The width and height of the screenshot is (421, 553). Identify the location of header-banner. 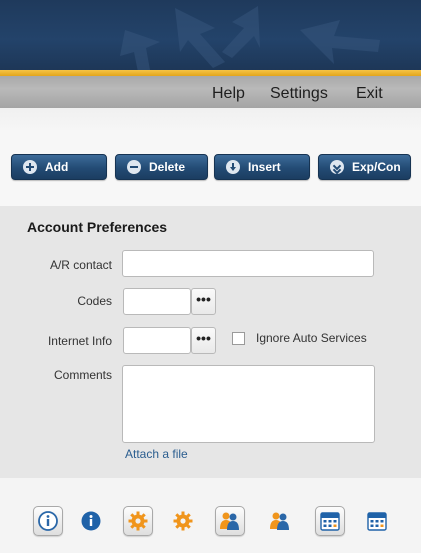
(210, 36).